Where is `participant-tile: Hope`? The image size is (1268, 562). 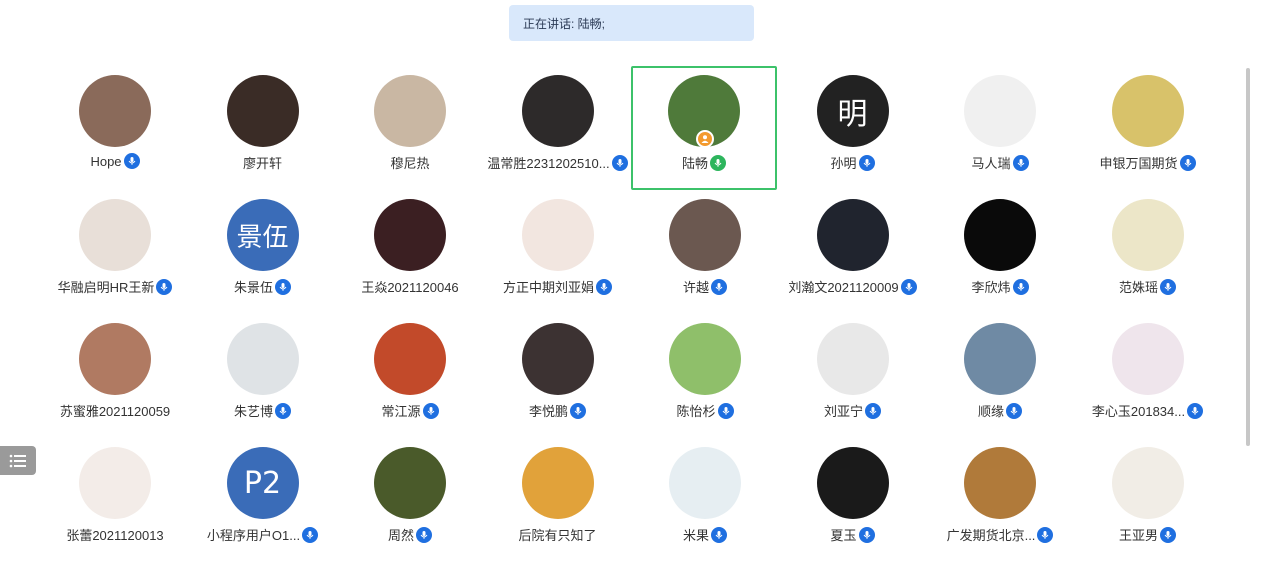 participant-tile: Hope is located at coordinates (115, 128).